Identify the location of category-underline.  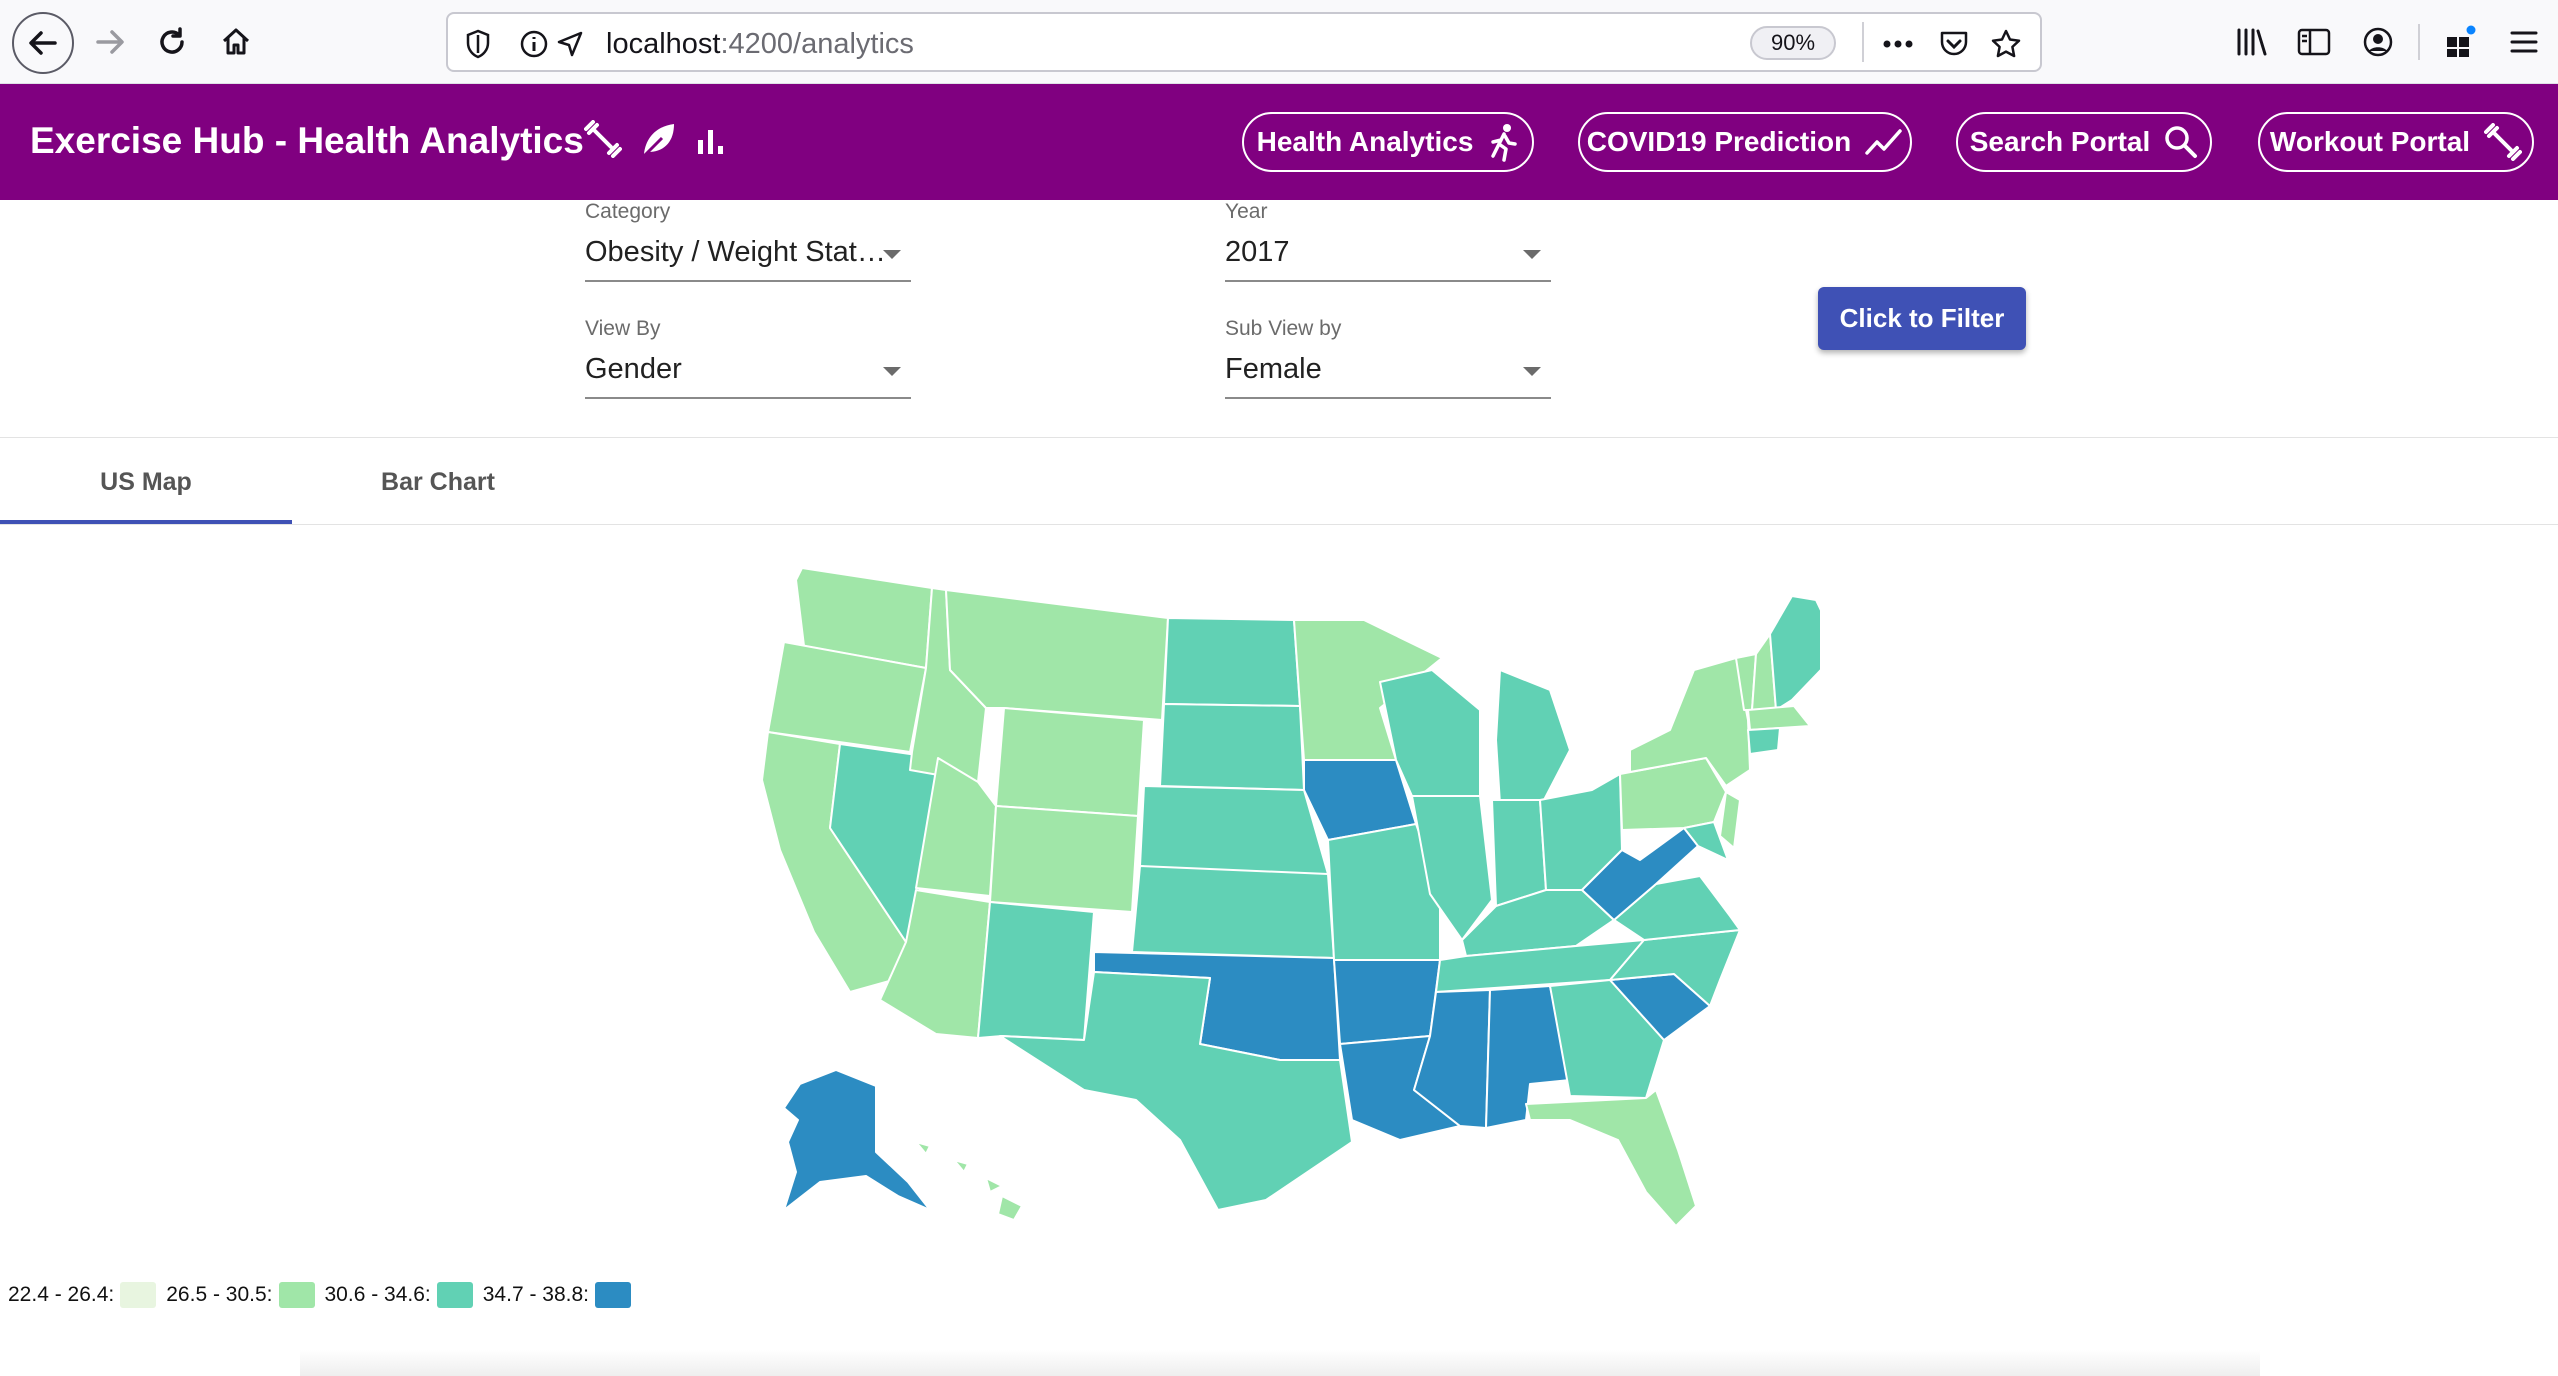
(748, 281).